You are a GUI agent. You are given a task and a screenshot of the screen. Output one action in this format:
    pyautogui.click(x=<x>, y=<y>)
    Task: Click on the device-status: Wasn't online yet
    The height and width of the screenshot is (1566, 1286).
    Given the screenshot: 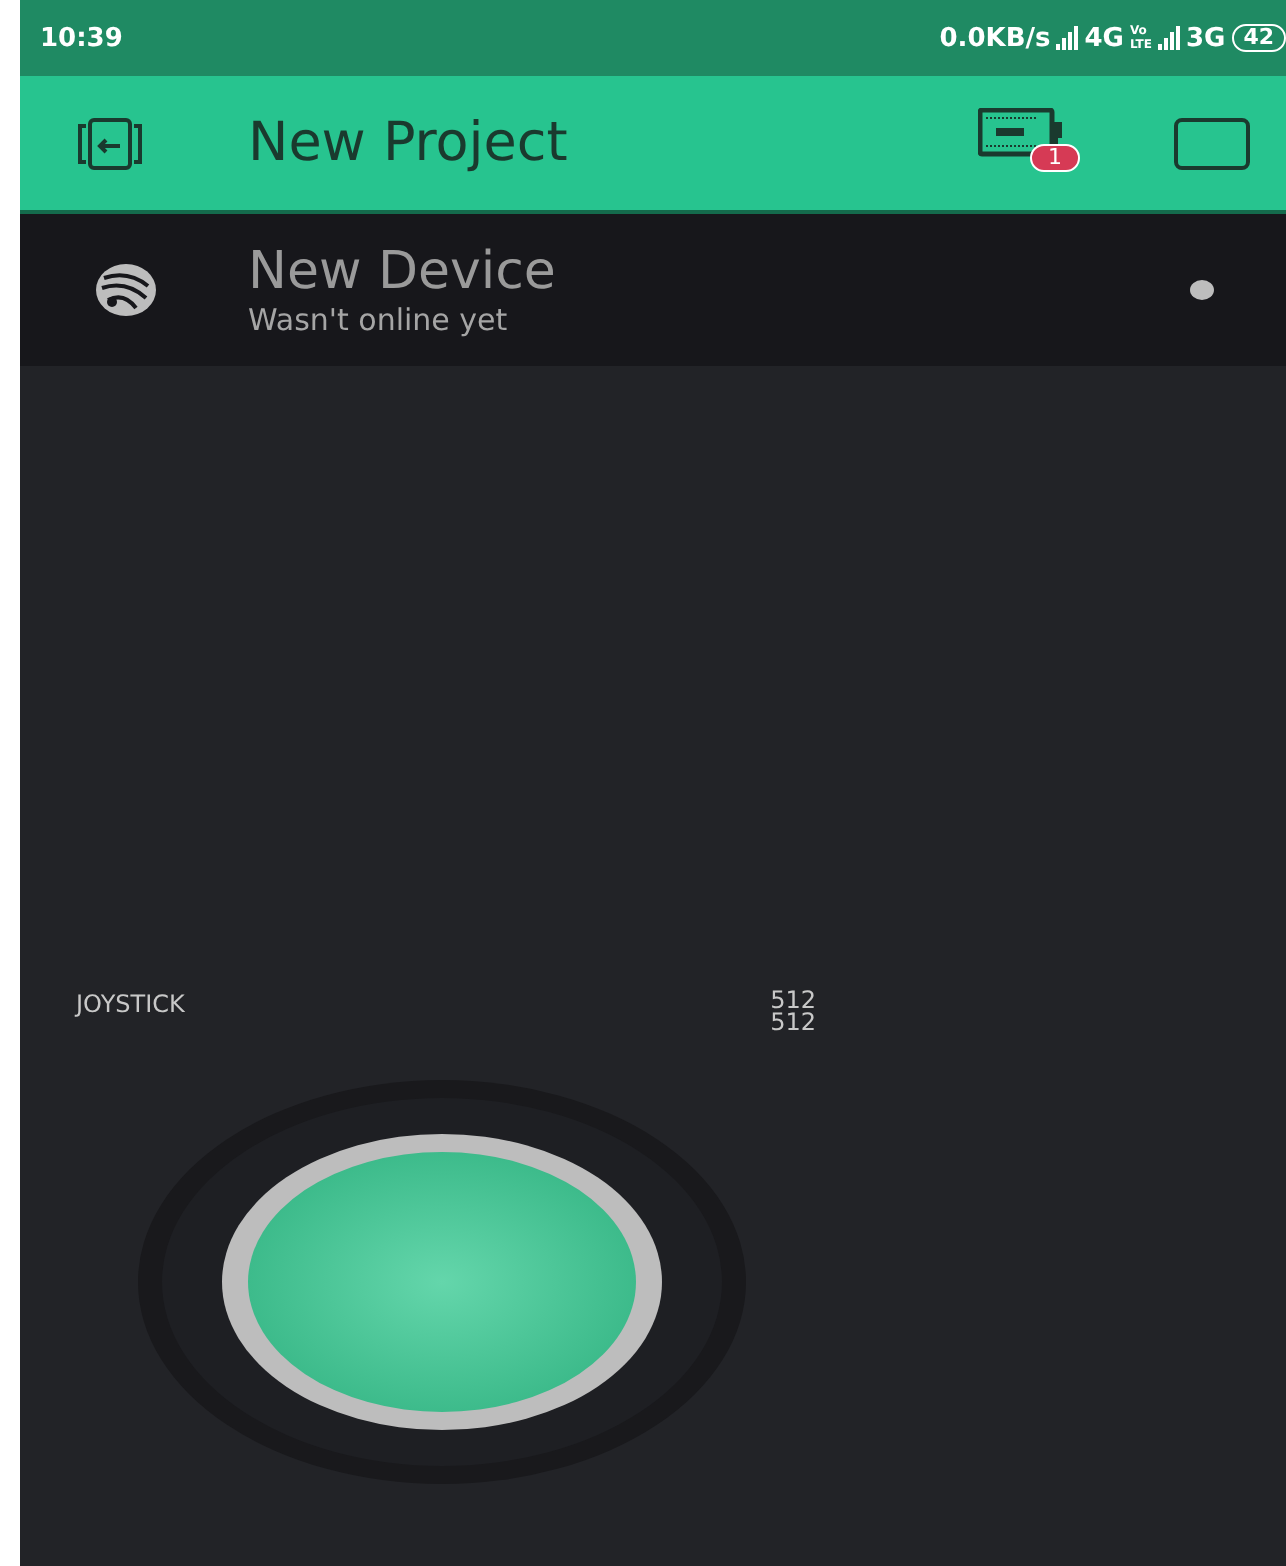 What is the action you would take?
    pyautogui.click(x=379, y=320)
    